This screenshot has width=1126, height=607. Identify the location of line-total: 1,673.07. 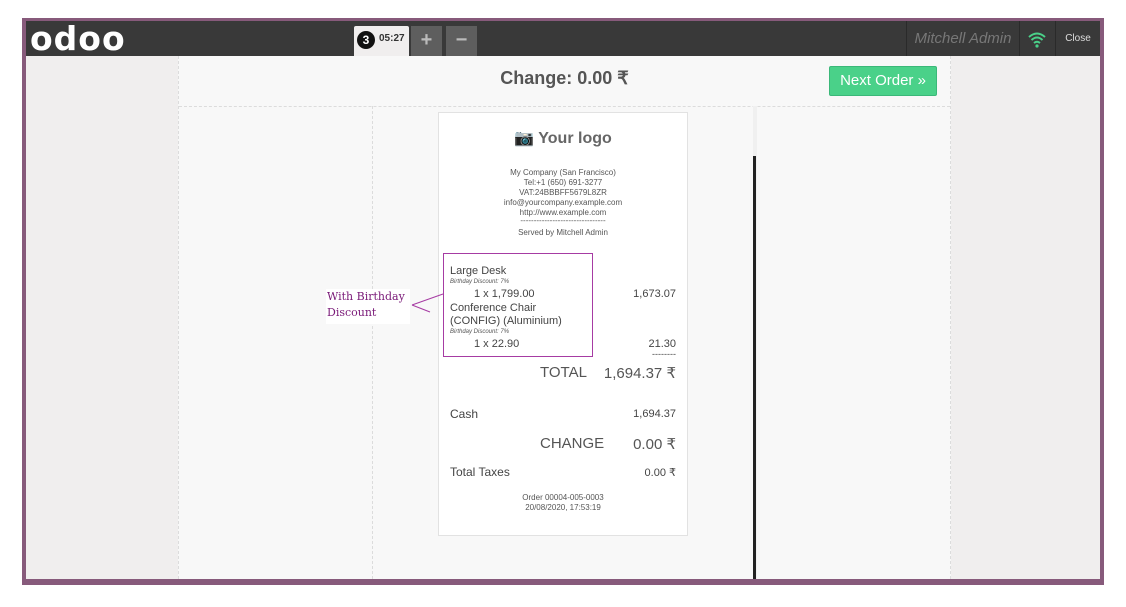
(654, 294).